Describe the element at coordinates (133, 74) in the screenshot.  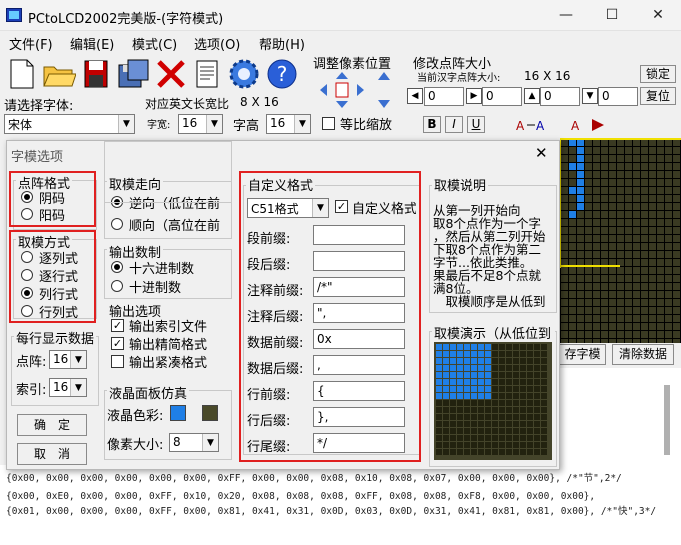
I see `save-as-icon` at that location.